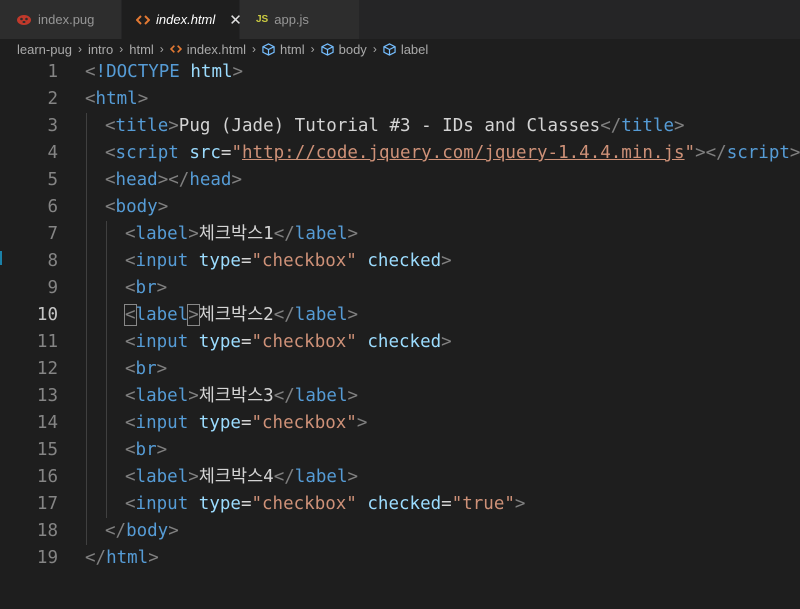  Describe the element at coordinates (86, 329) in the screenshot. I see `indent-guide` at that location.